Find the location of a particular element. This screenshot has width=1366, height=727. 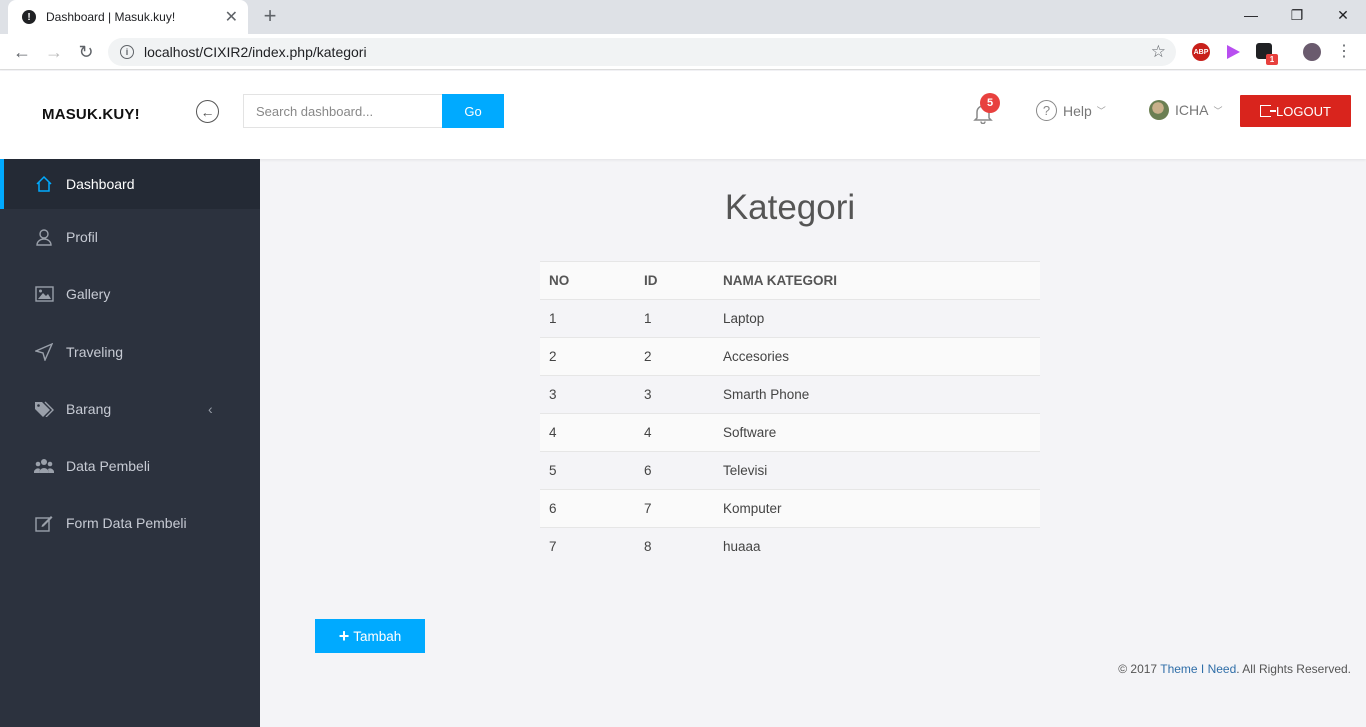

sidebar-item-gallery: Gallery is located at coordinates (130, 294).